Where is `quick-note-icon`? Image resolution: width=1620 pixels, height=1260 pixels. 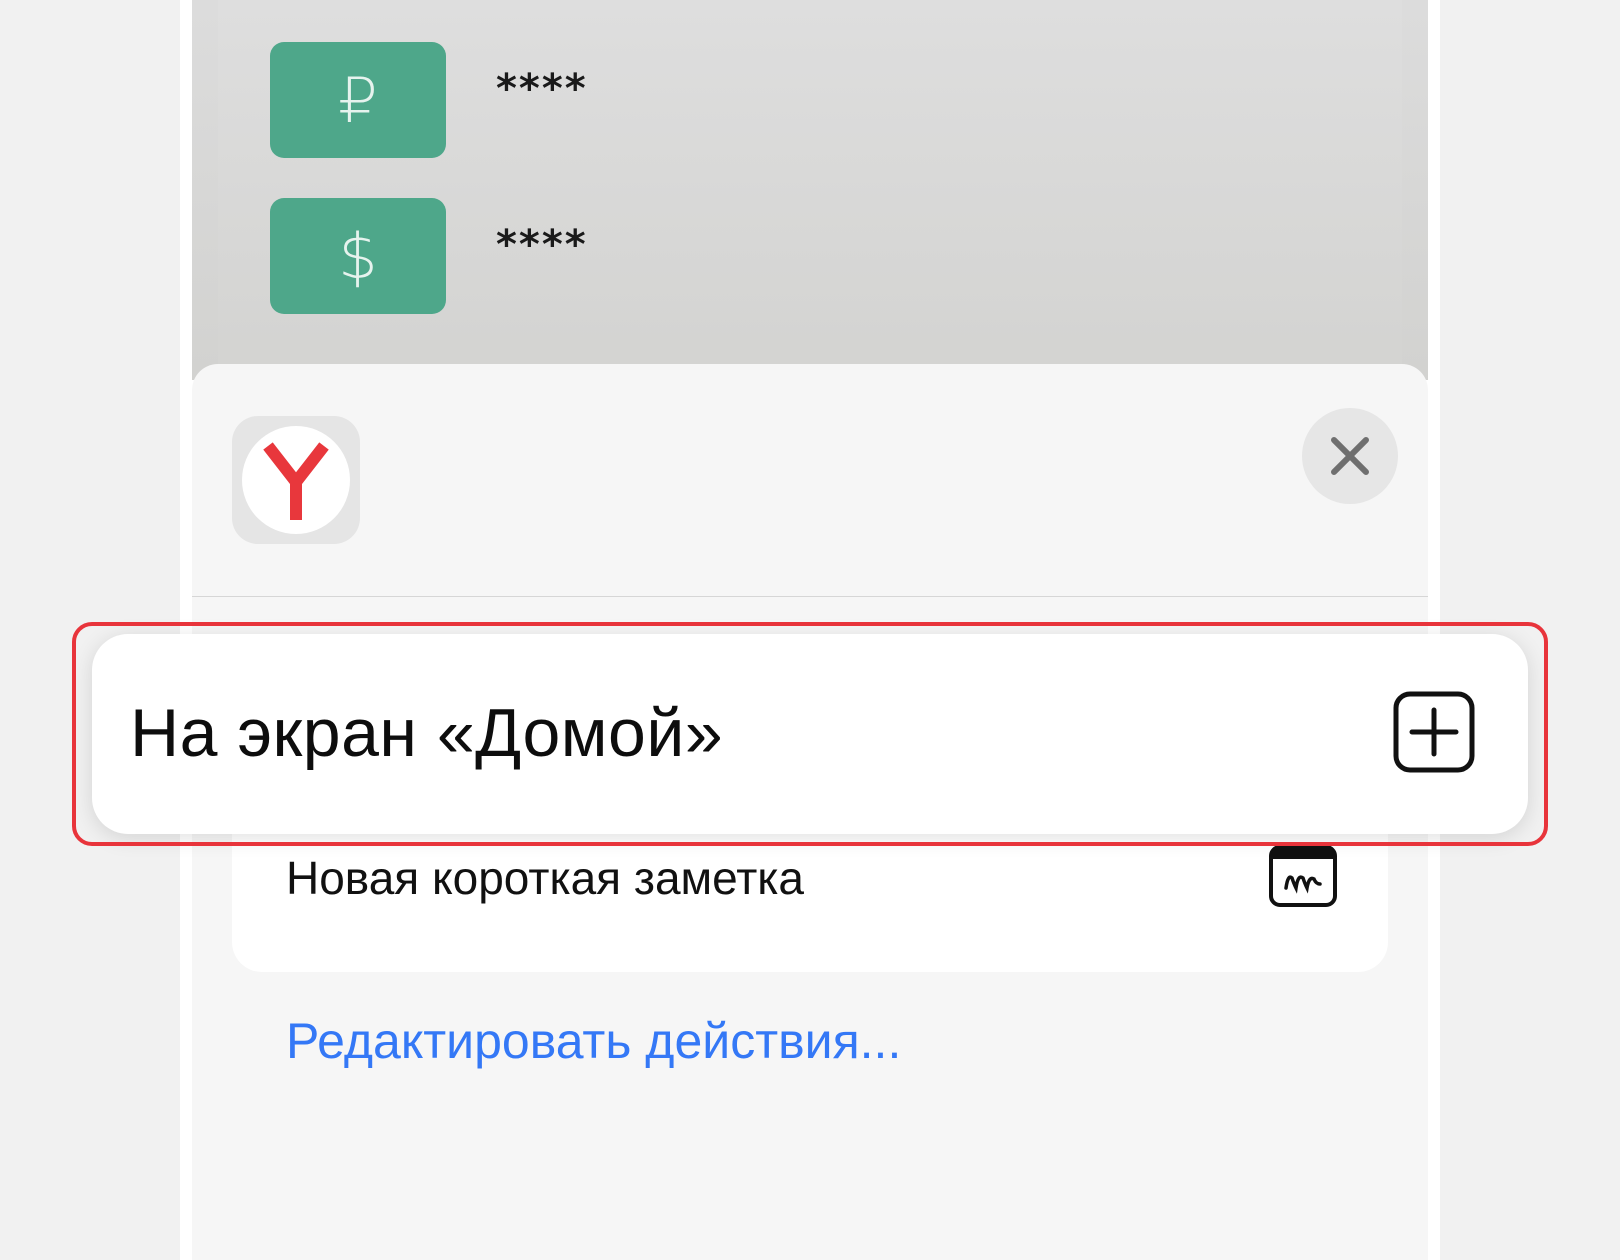
quick-note-icon is located at coordinates (1303, 878).